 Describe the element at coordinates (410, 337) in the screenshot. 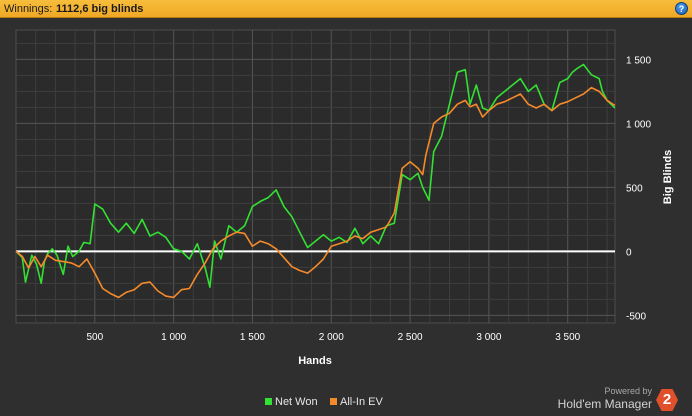

I see `x-tick-label: 2 500` at that location.